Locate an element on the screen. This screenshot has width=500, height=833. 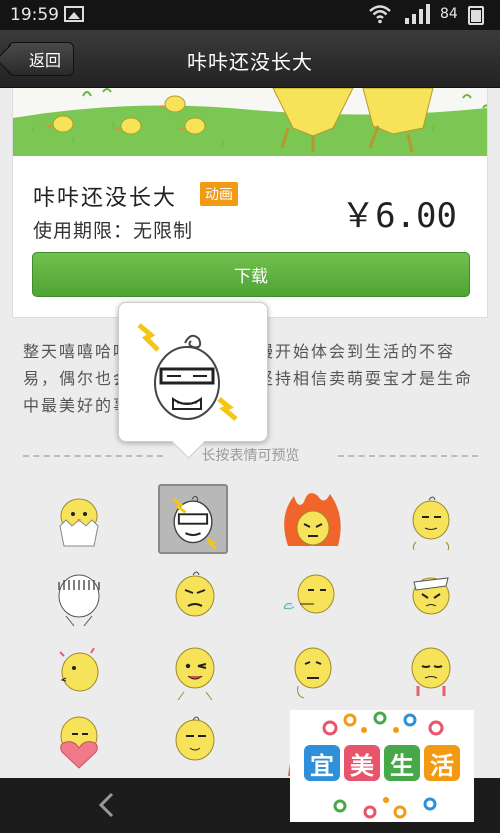
usage-period: 使用期限：无限制 is located at coordinates (113, 231).